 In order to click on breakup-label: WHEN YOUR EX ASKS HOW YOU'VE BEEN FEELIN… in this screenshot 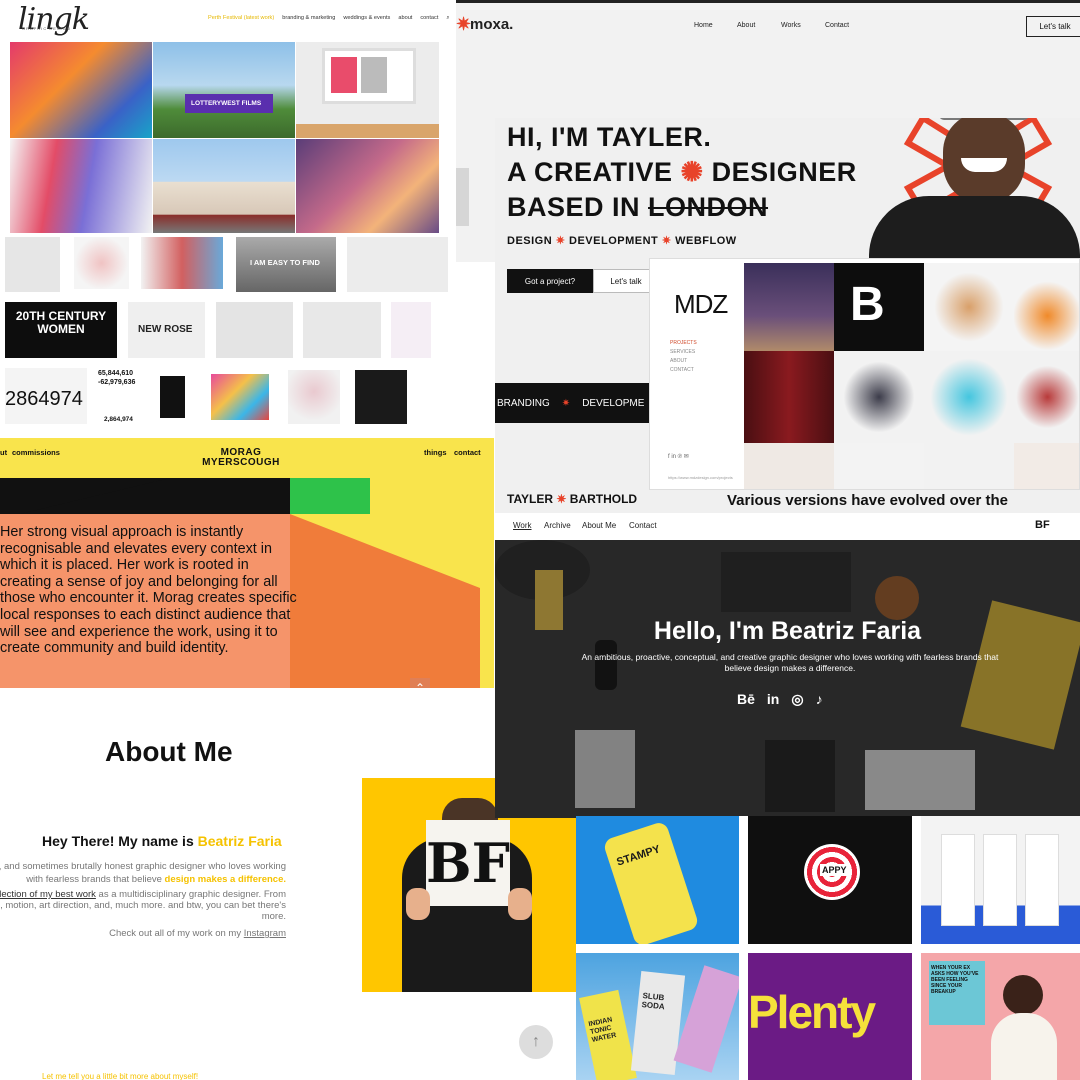, I will do `click(955, 980)`.